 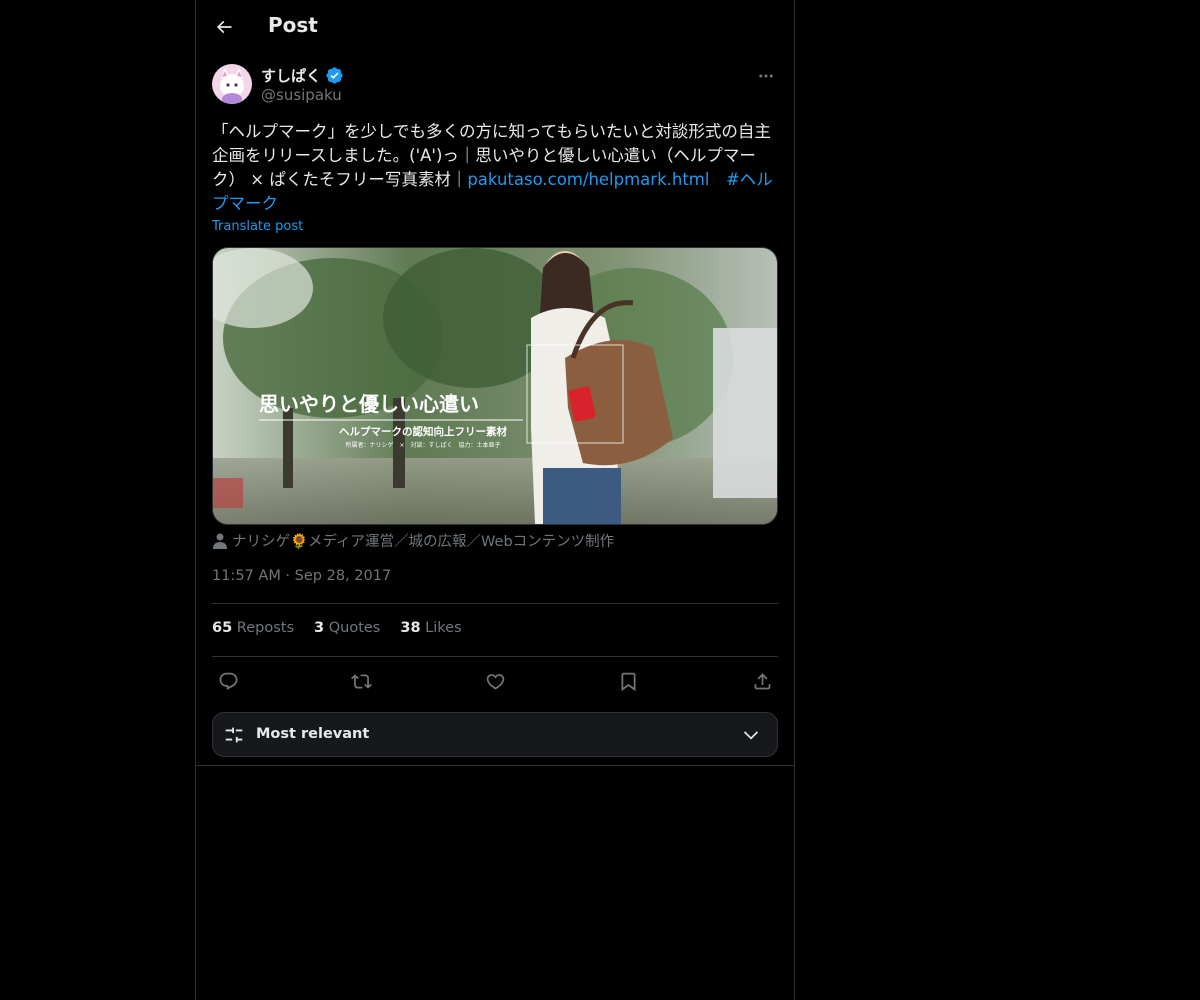 What do you see at coordinates (422, 445) in the screenshot?
I see `media-credits: 所属者：ナリシゲ × 対談：すしぱく 協力：土本亜子` at bounding box center [422, 445].